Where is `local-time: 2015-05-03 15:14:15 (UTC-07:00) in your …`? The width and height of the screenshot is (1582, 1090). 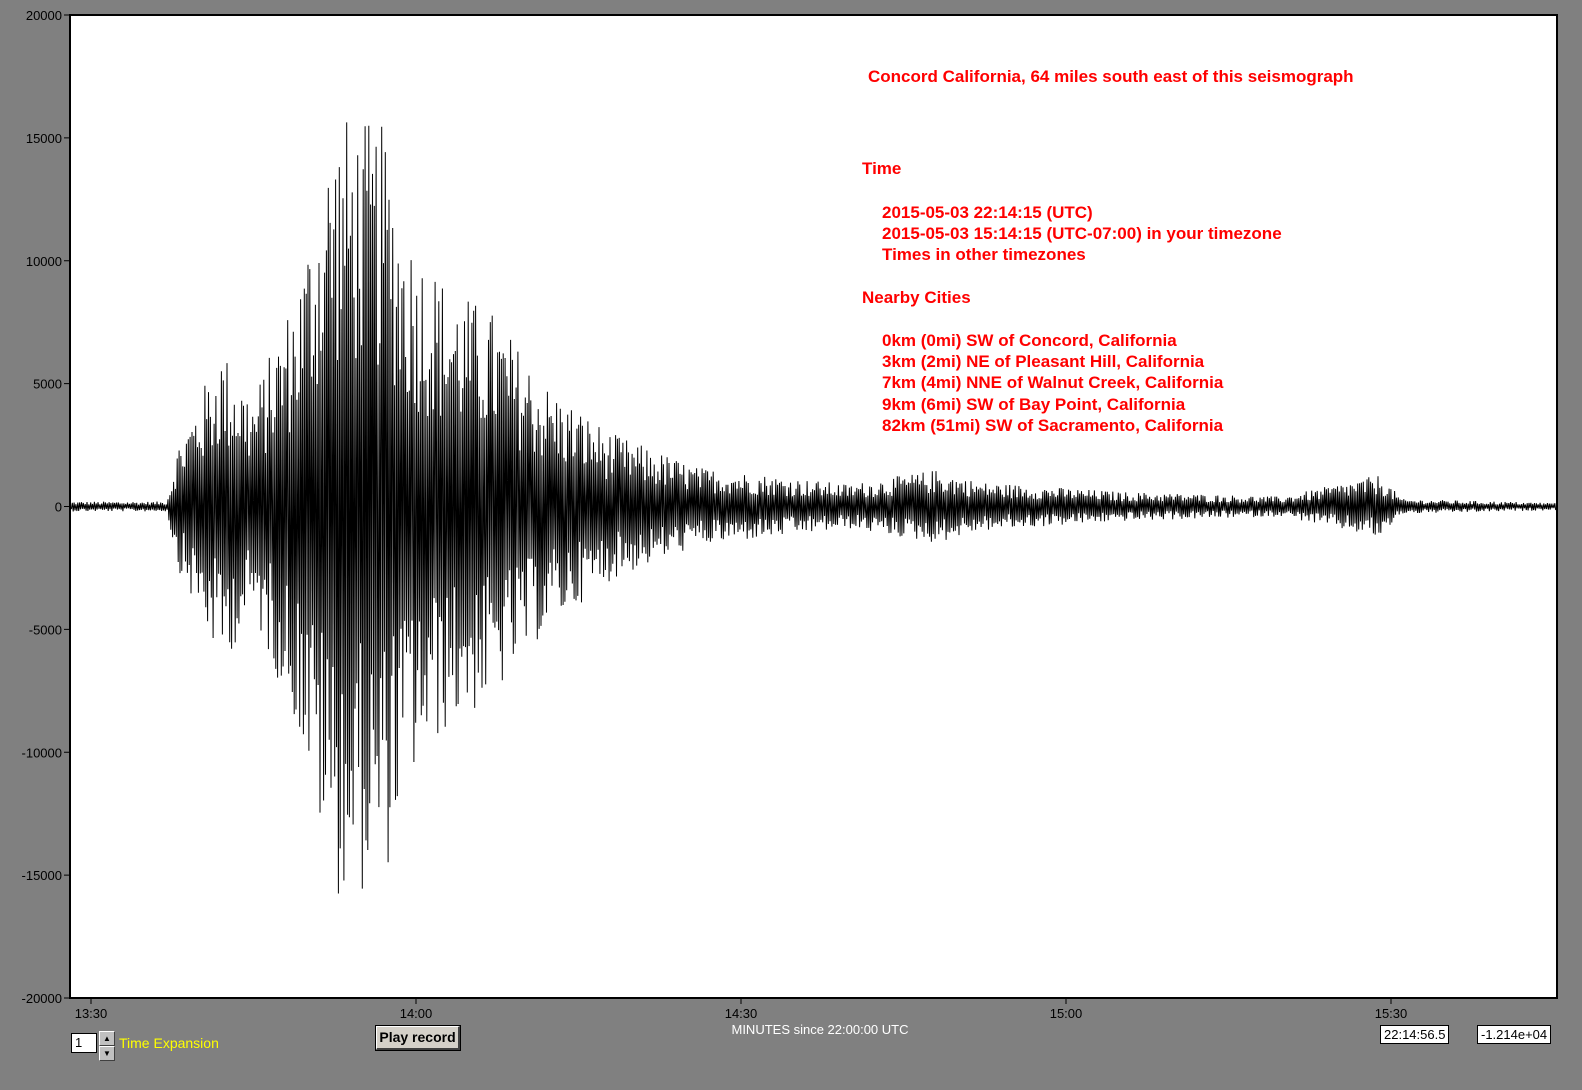
local-time: 2015-05-03 15:14:15 (UTC-07:00) in your … is located at coordinates (1082, 233).